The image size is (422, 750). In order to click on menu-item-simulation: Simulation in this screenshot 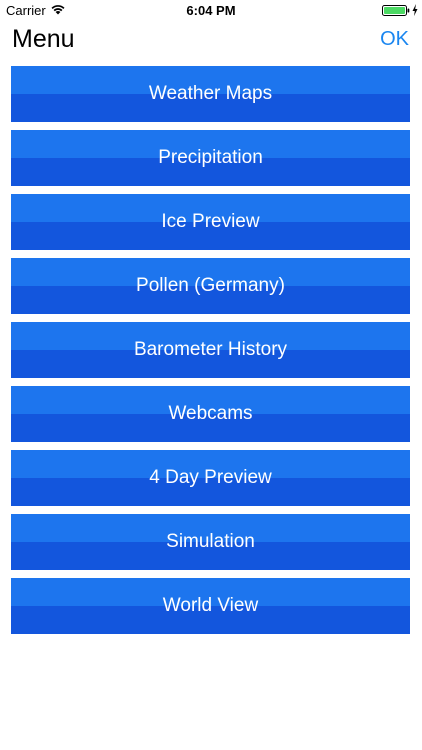, I will do `click(210, 542)`.